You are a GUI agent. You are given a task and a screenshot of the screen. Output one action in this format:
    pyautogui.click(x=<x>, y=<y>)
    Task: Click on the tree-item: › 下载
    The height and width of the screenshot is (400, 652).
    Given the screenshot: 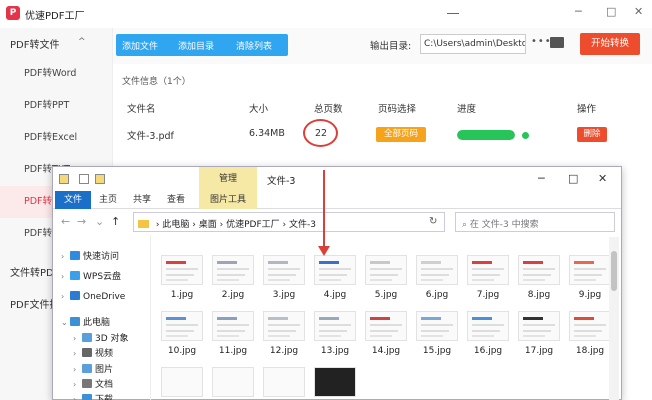 What is the action you would take?
    pyautogui.click(x=93, y=396)
    